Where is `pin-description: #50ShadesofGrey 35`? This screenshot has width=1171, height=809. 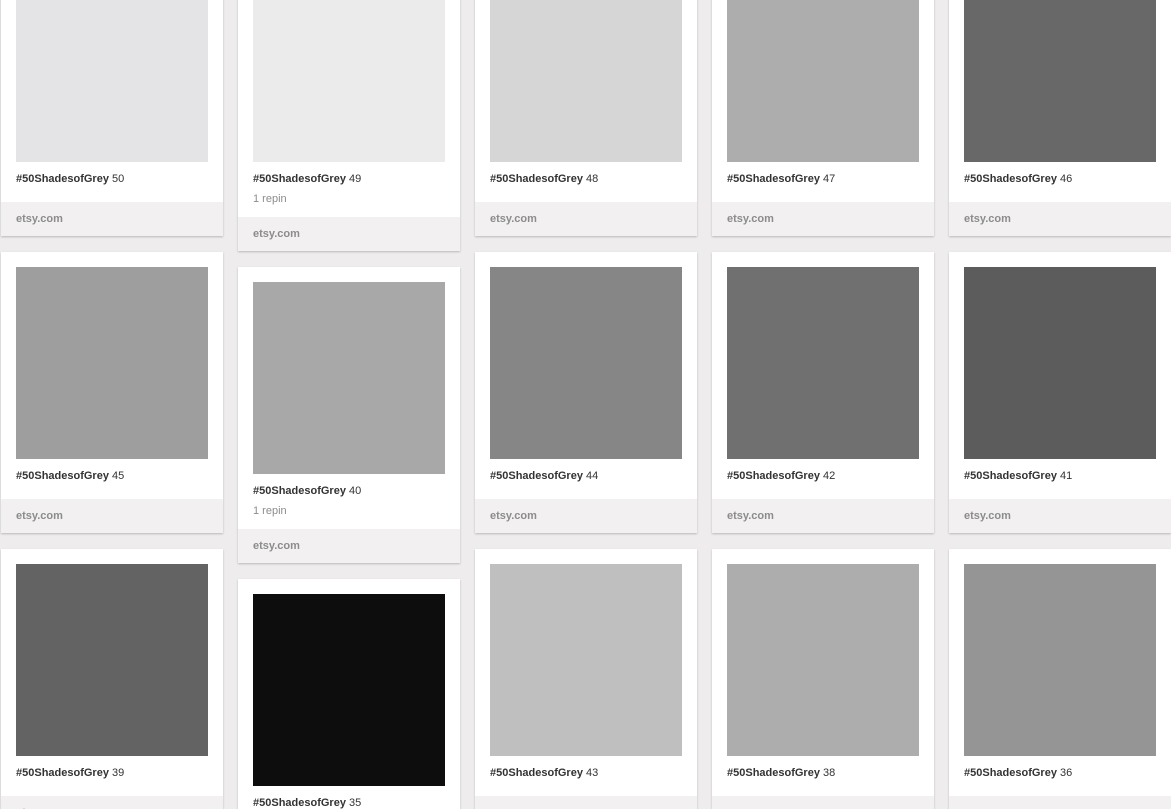
pin-description: #50ShadesofGrey 35 is located at coordinates (307, 803).